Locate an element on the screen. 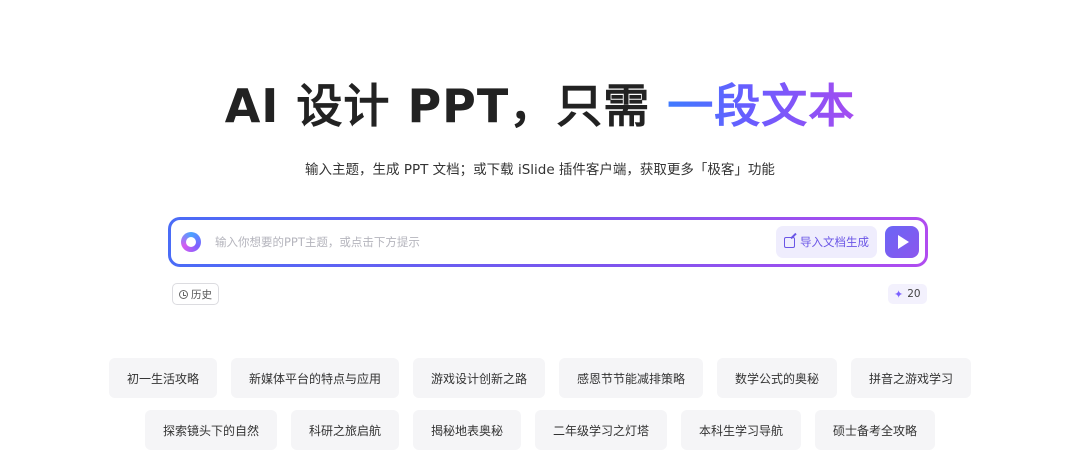 The image size is (1080, 471). send-button is located at coordinates (902, 242).